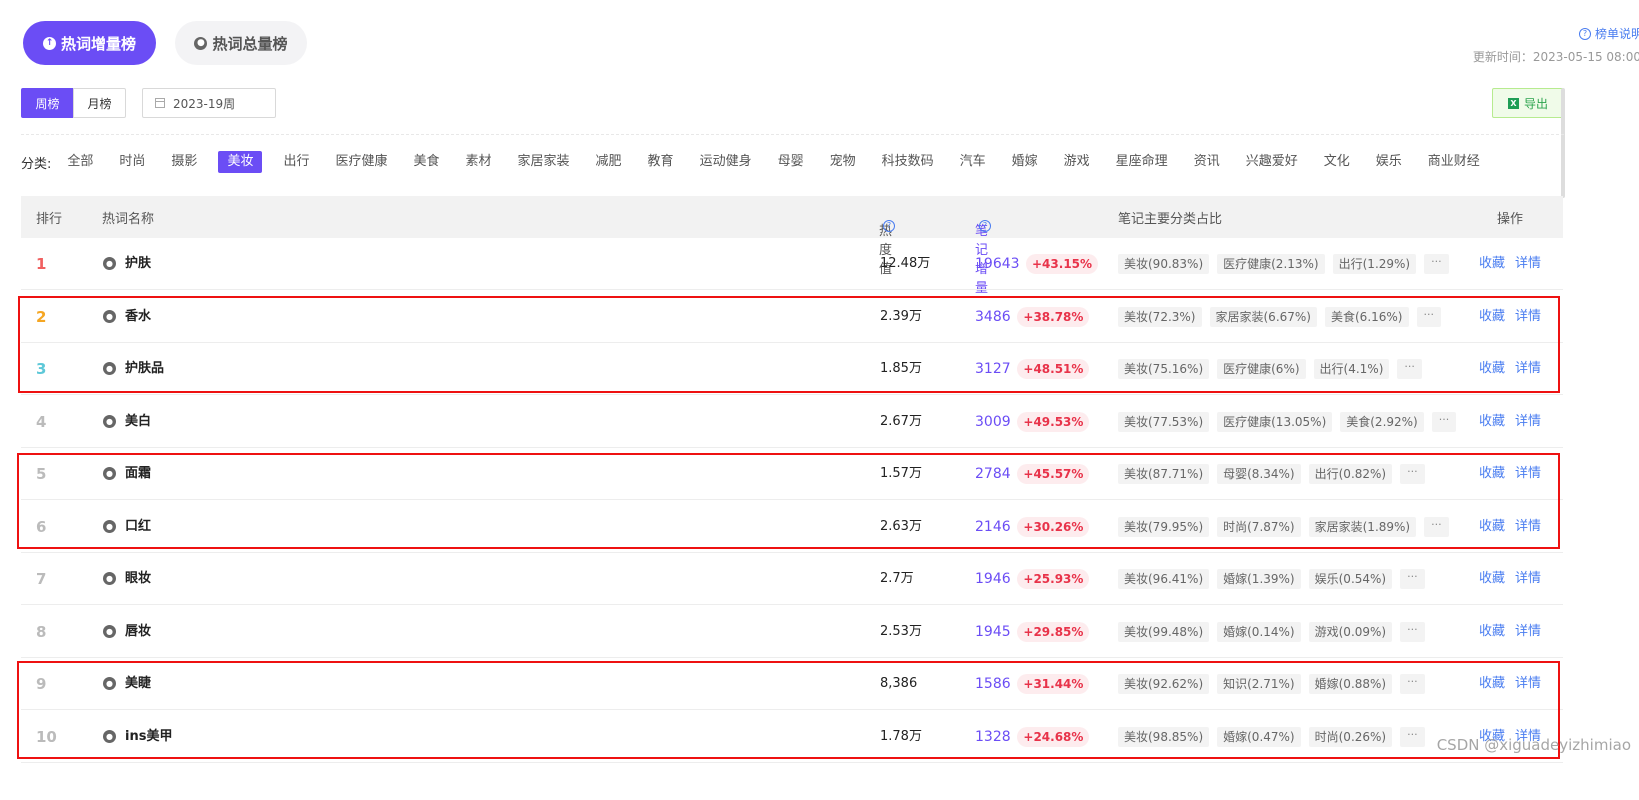 The height and width of the screenshot is (800, 1639). I want to click on tab-hot-total: ● 热词总量榜, so click(241, 43).